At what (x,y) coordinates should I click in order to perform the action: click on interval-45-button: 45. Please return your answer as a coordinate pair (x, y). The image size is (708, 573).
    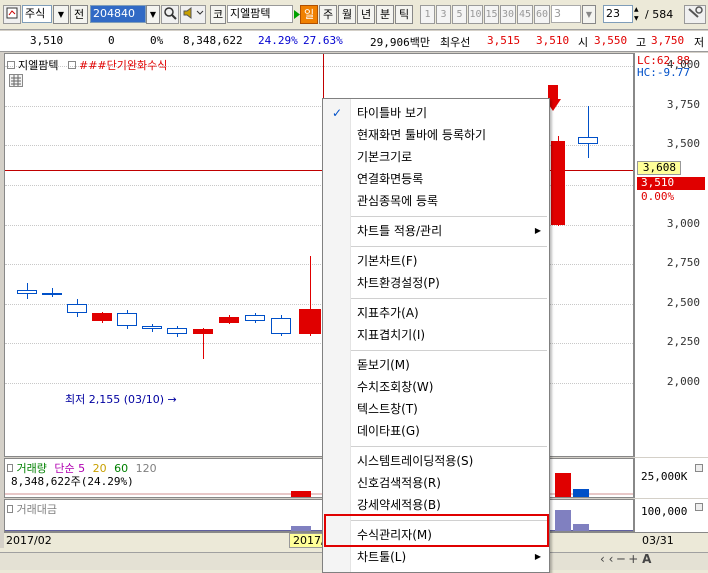
    Looking at the image, I should click on (525, 14).